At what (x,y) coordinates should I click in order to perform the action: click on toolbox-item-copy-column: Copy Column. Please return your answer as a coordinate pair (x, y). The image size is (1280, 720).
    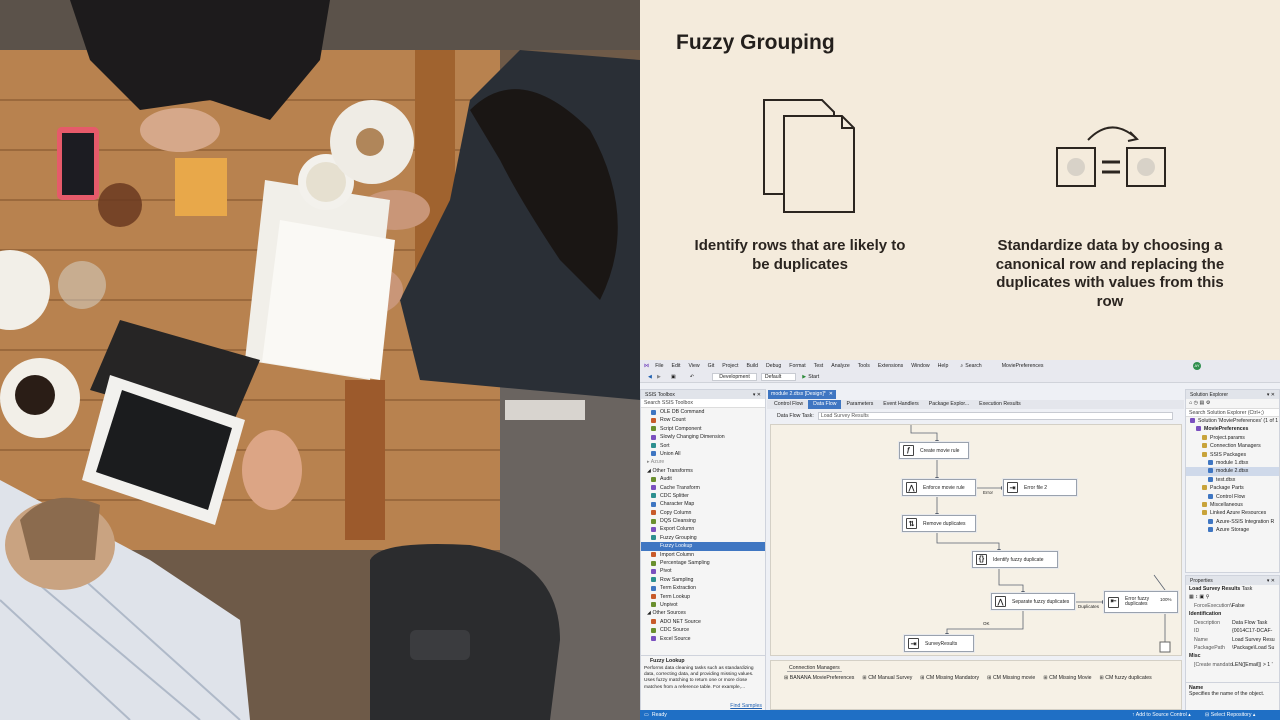
    Looking at the image, I should click on (703, 513).